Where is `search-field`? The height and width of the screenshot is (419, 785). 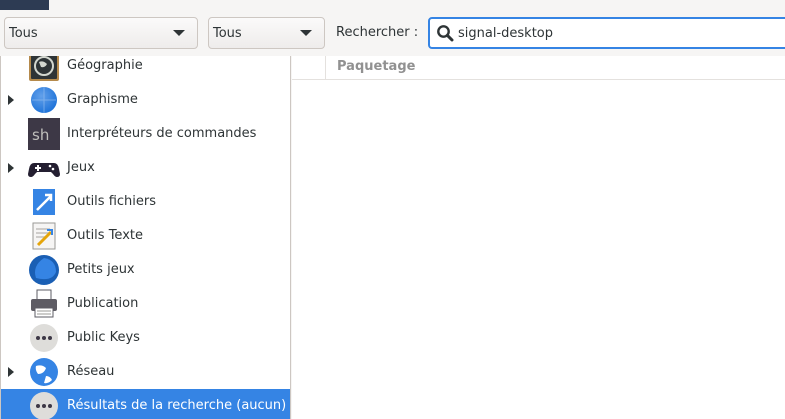
search-field is located at coordinates (606, 33).